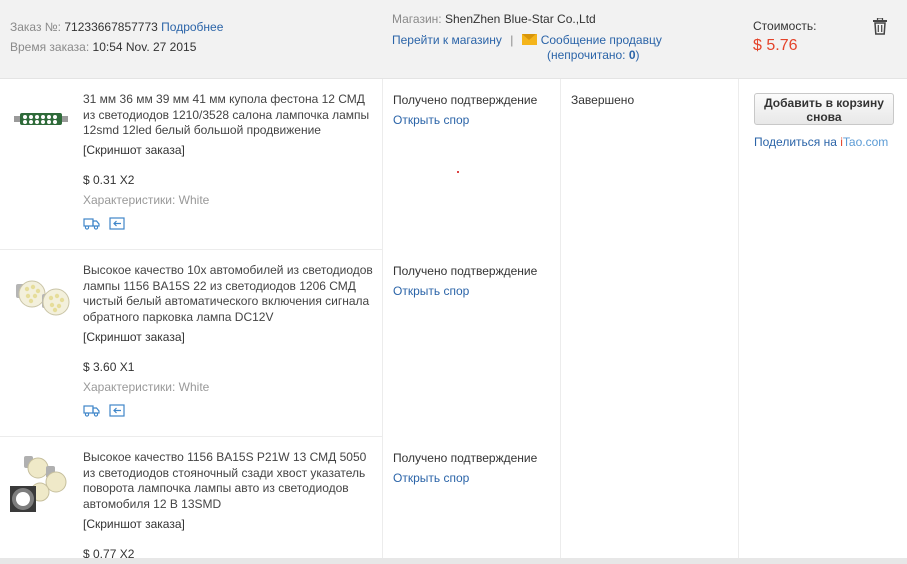  What do you see at coordinates (588, 55) in the screenshot?
I see `unread-prefix: (непрочитано:` at bounding box center [588, 55].